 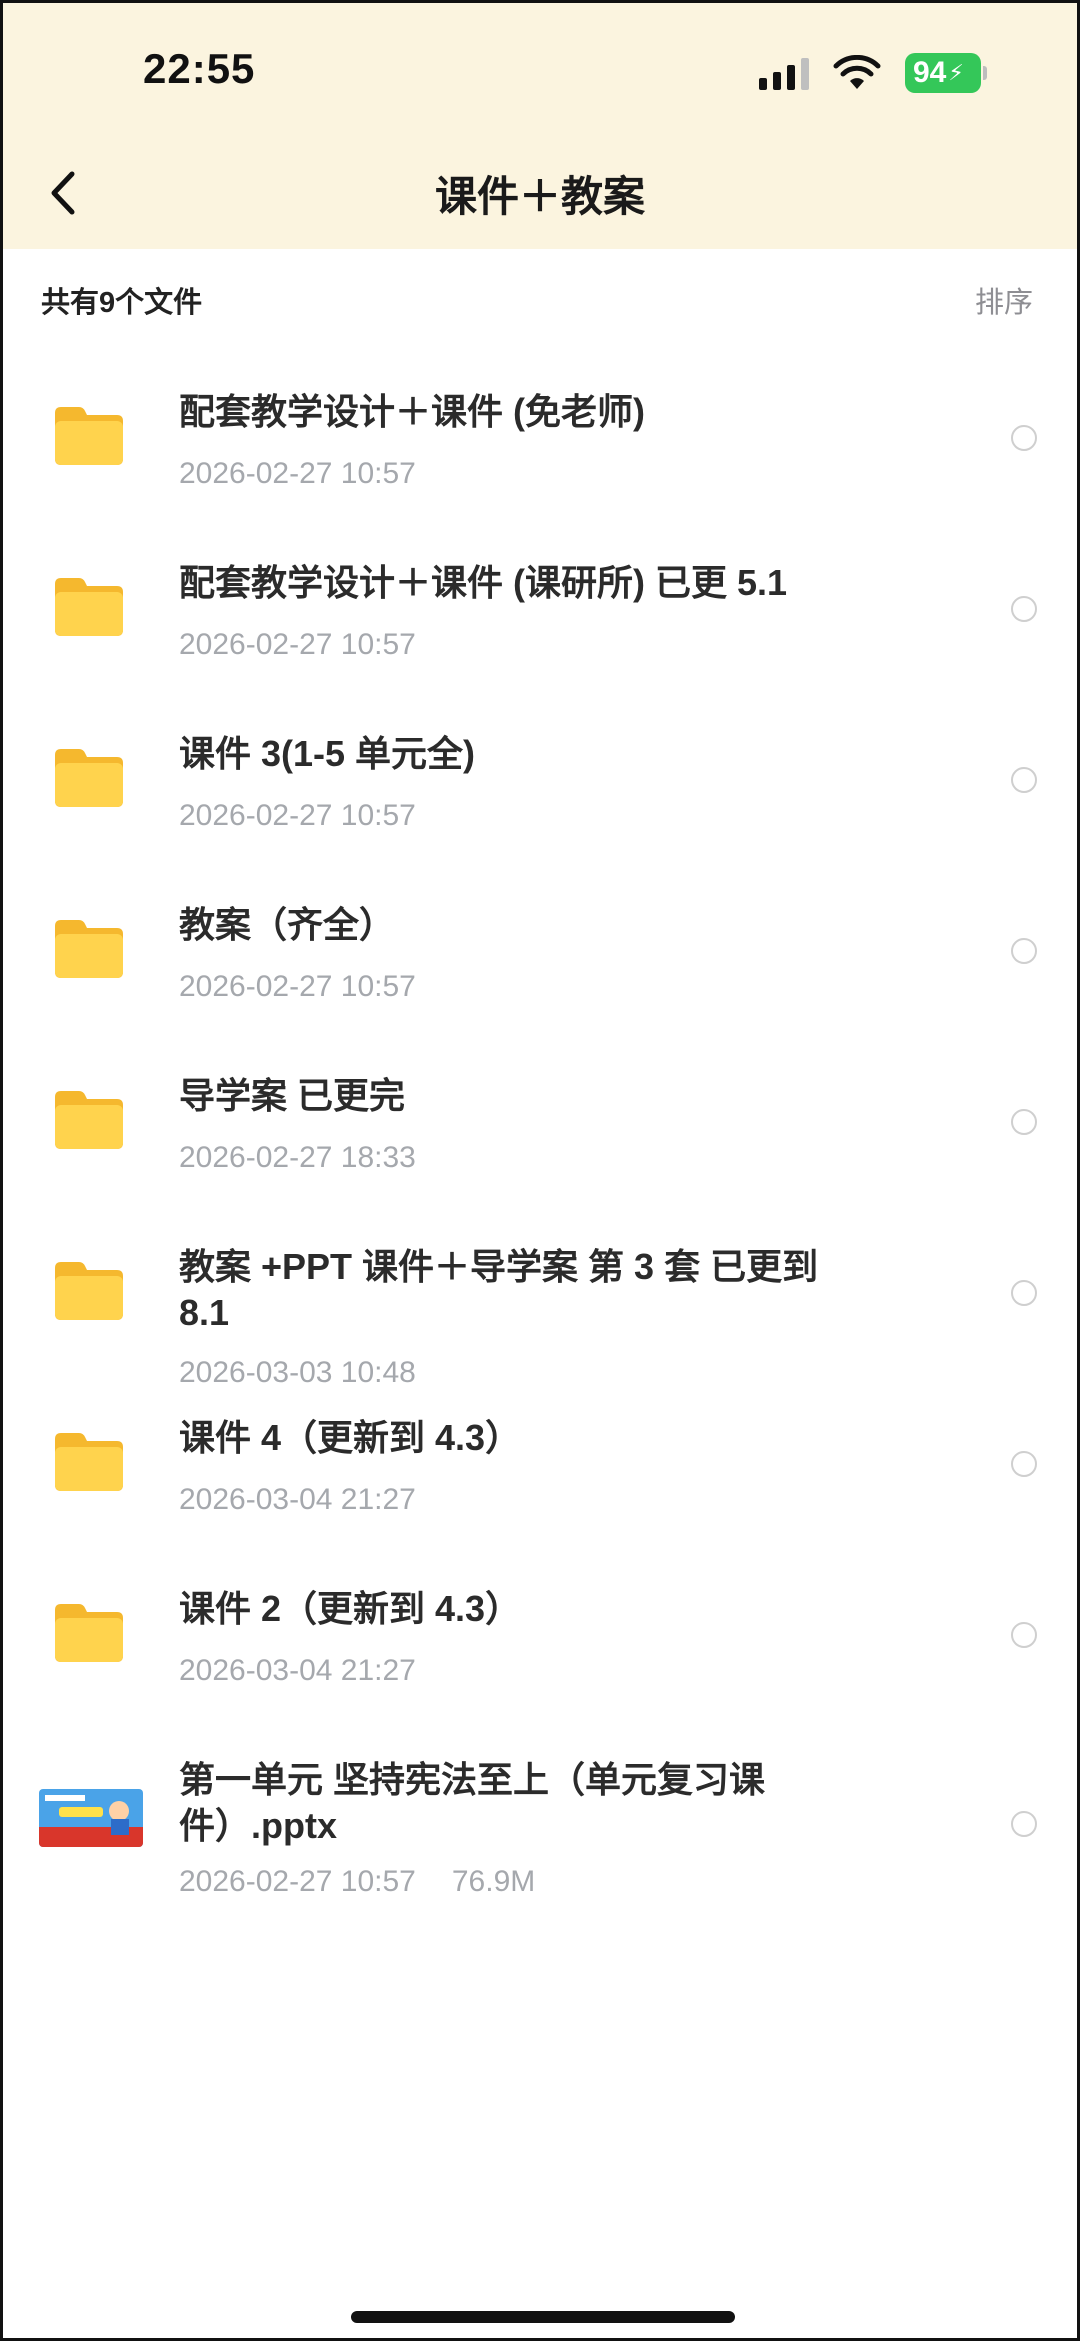 What do you see at coordinates (412, 411) in the screenshot?
I see `item-name: 配套教学设计＋课件 (免老师)` at bounding box center [412, 411].